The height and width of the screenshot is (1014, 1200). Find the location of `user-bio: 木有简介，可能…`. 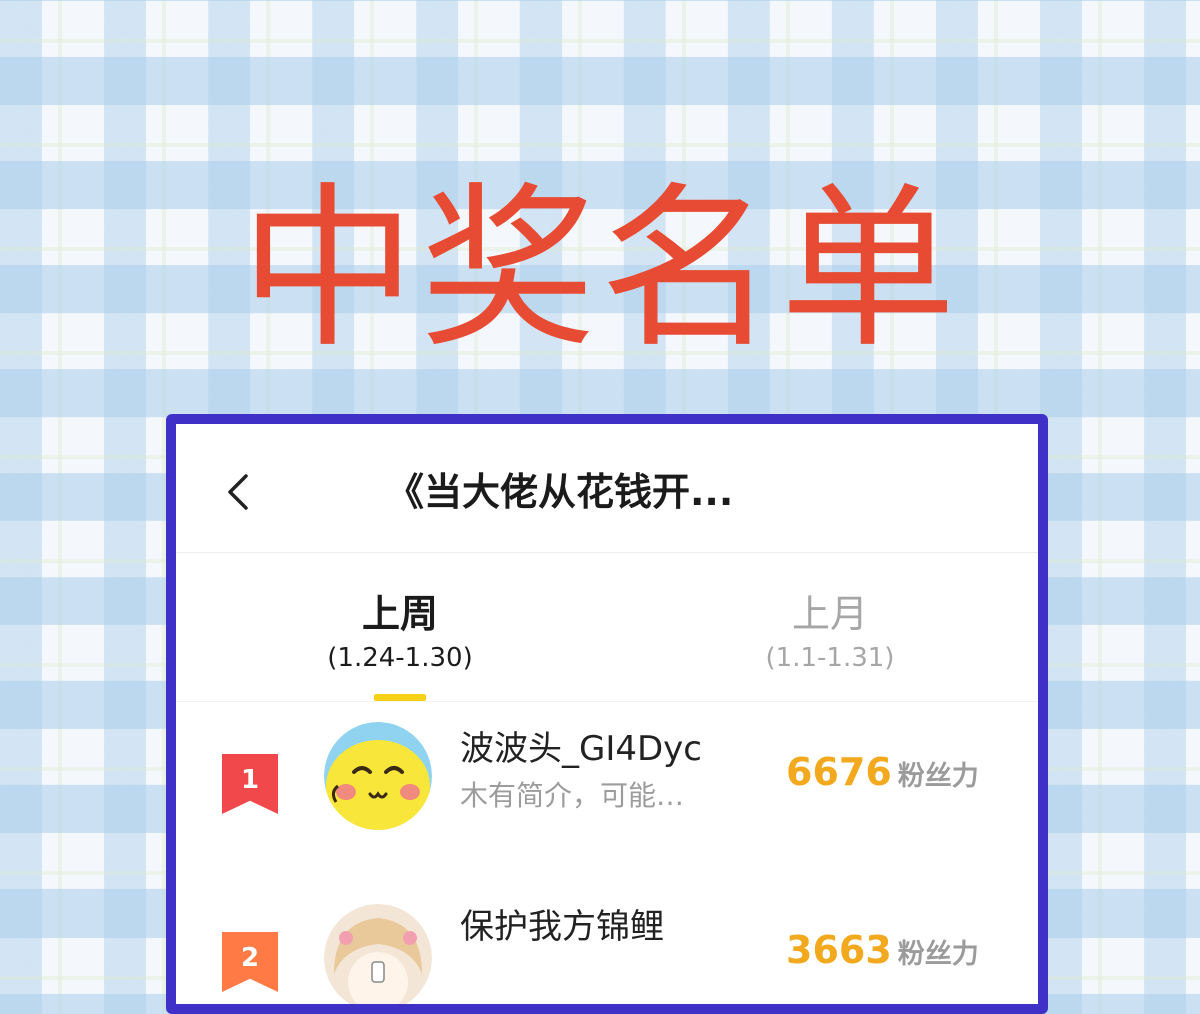

user-bio: 木有简介，可能… is located at coordinates (572, 795).